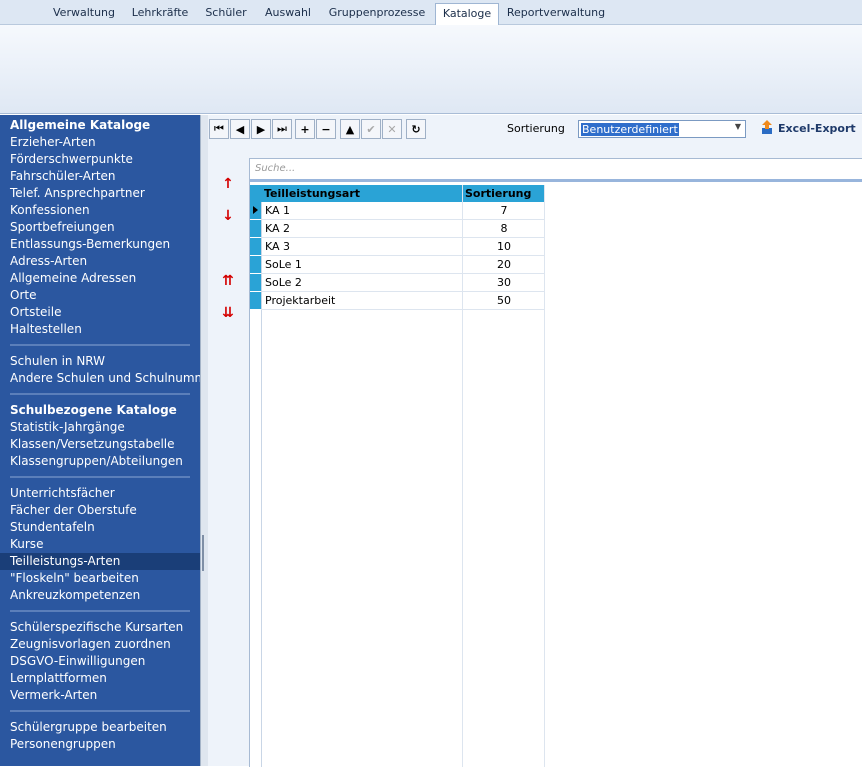  I want to click on sidebar-item-schulen-in-nrw: Schulen in NRW, so click(57, 361).